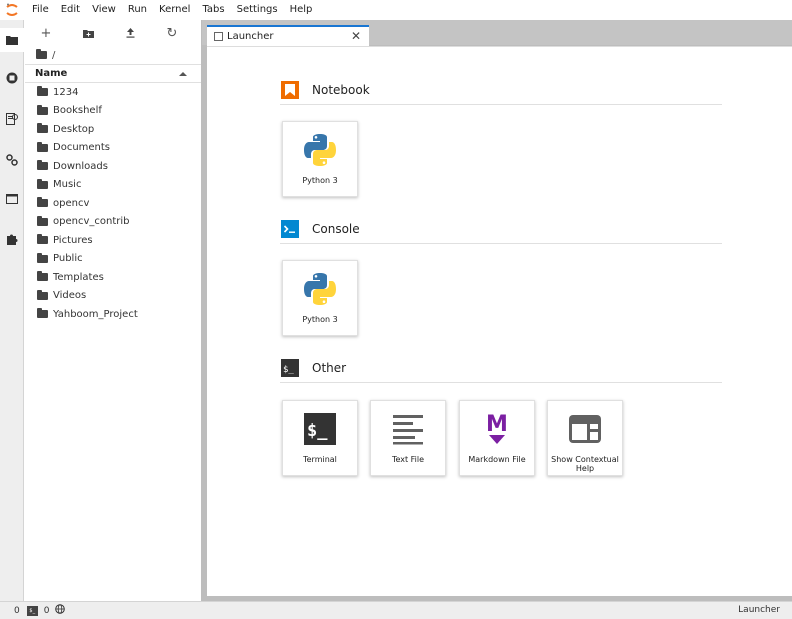 This screenshot has width=792, height=619. What do you see at coordinates (320, 298) in the screenshot?
I see `launcher-card-python3-console: Python 3` at bounding box center [320, 298].